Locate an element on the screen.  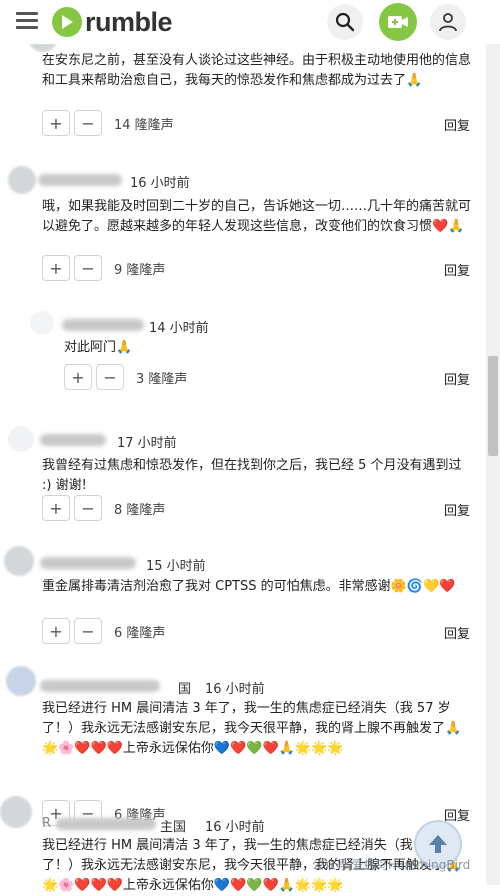
scrollbar-thumb is located at coordinates (493, 406).